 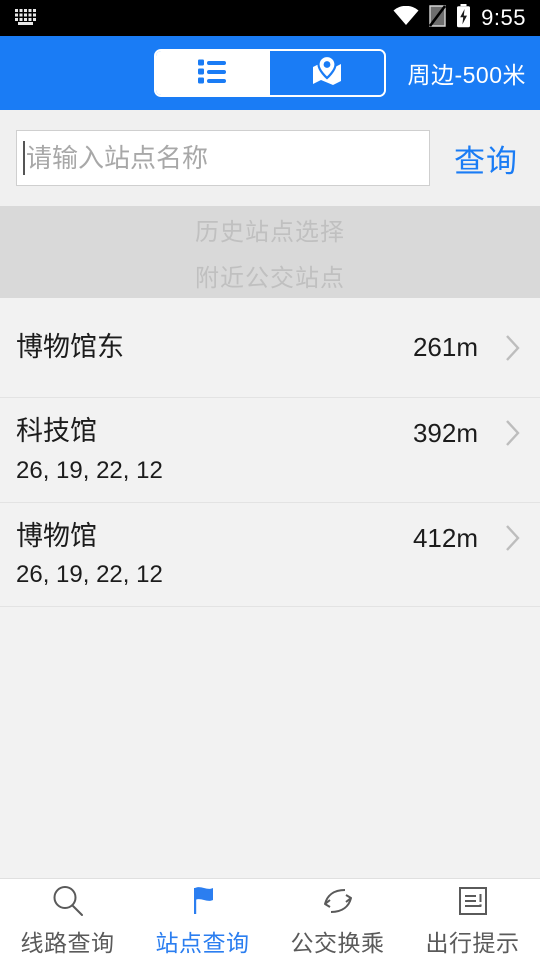 I want to click on status-bar: 9:55, so click(x=270, y=18).